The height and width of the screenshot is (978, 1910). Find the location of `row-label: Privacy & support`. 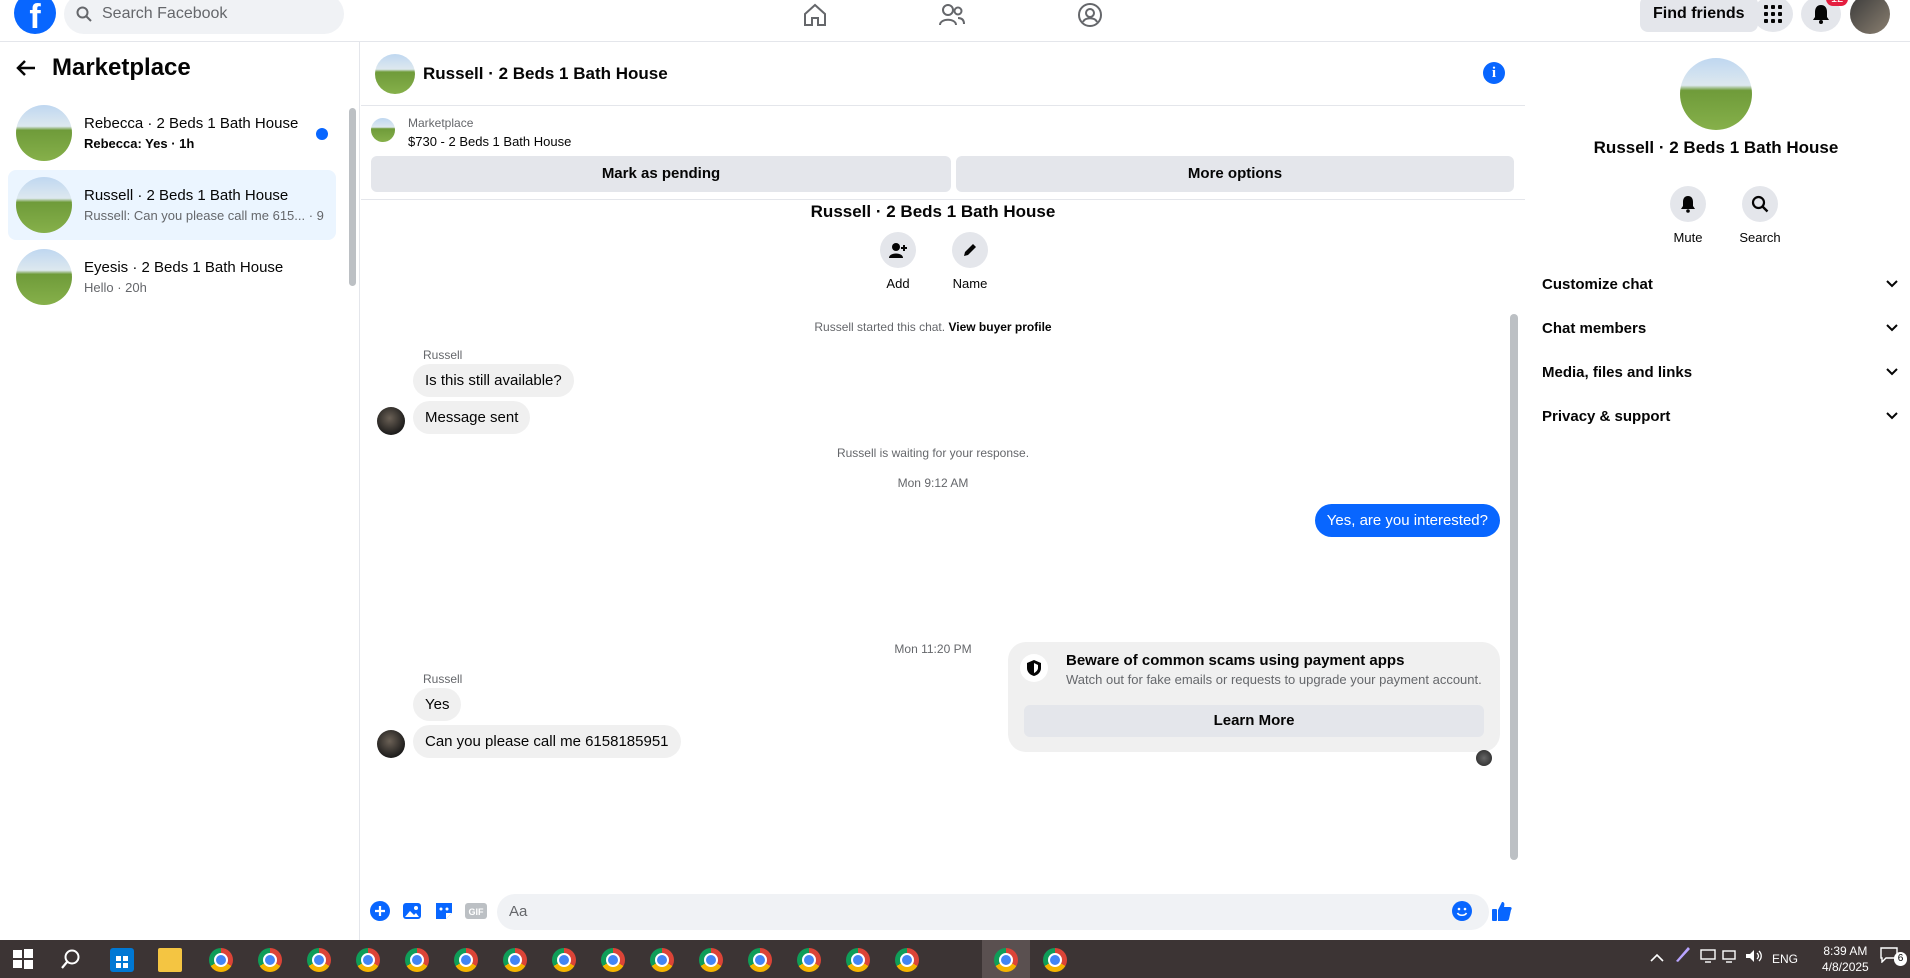

row-label: Privacy & support is located at coordinates (1606, 416).